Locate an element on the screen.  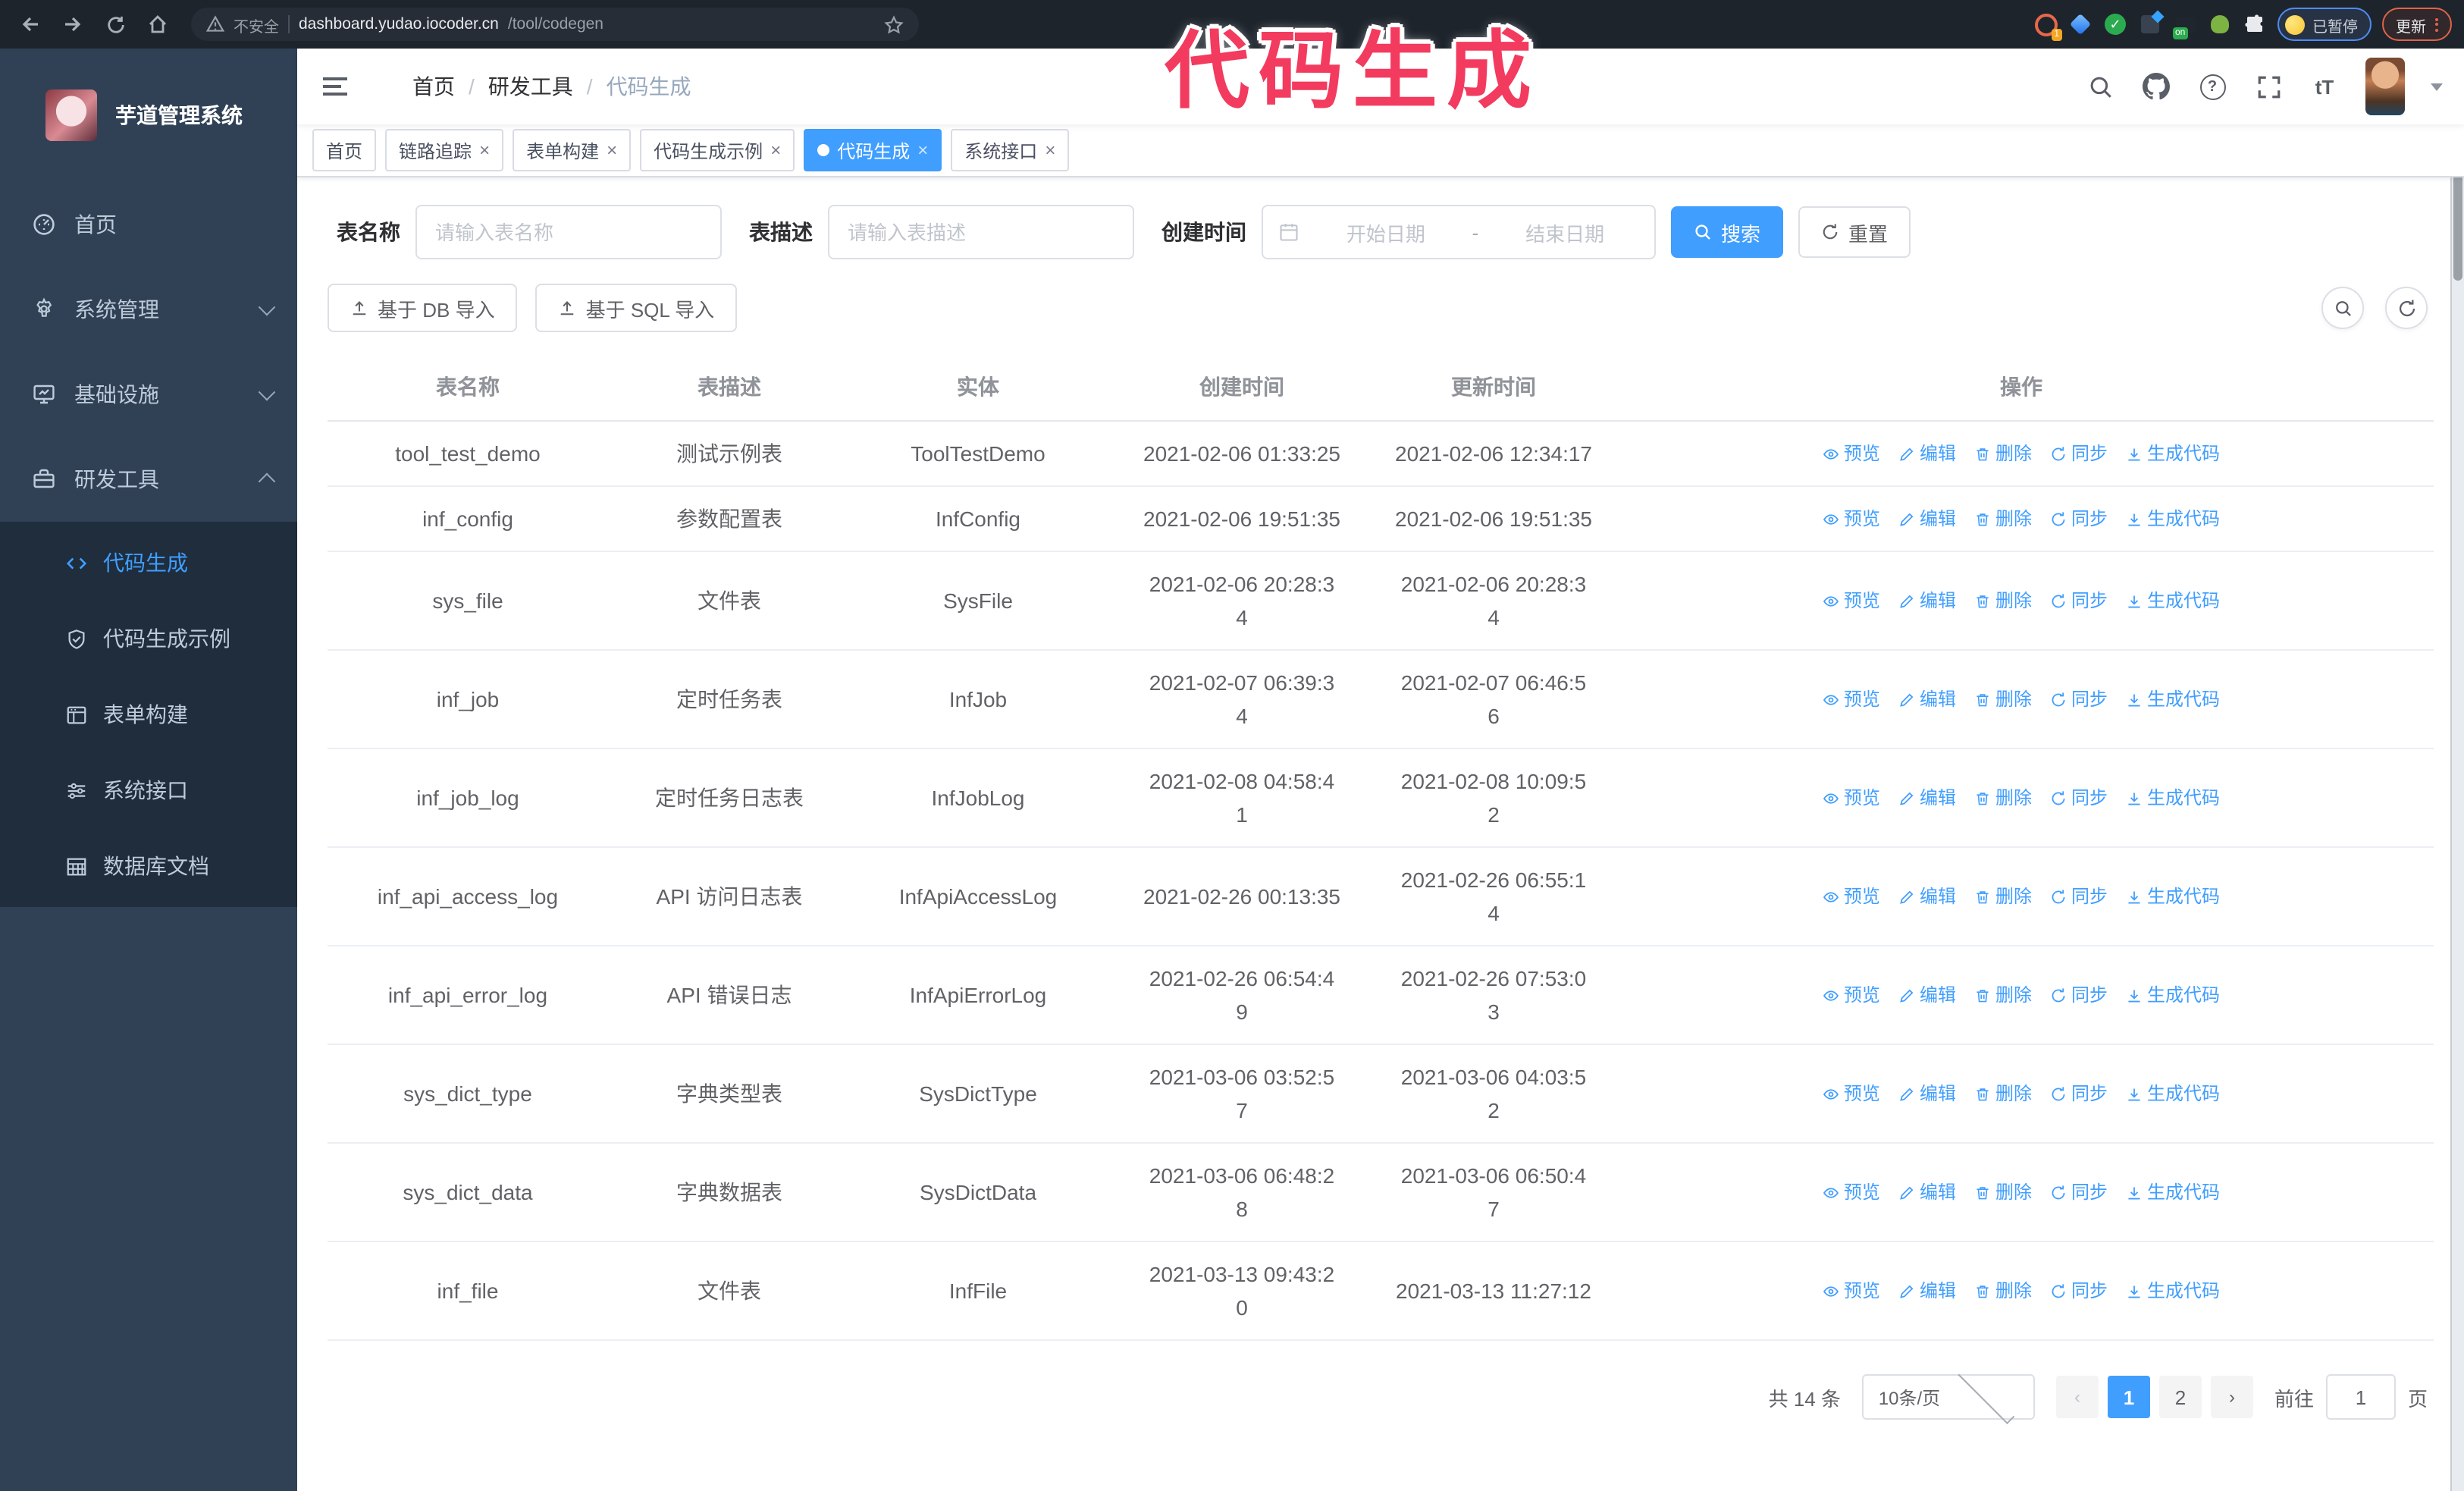
extension-green-icon is located at coordinates (2220, 24).